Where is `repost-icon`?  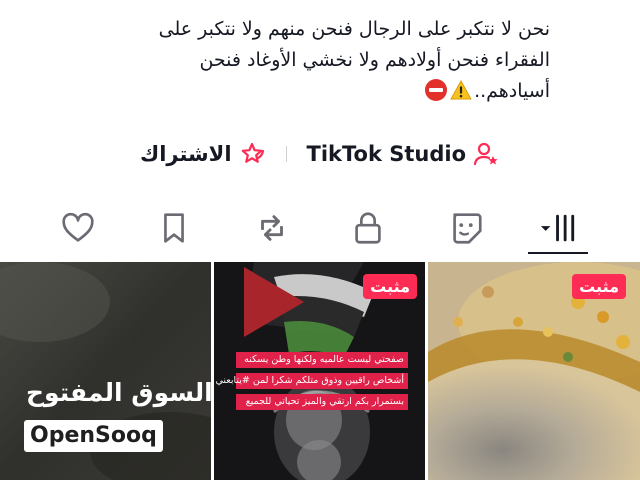
repost-icon is located at coordinates (272, 228).